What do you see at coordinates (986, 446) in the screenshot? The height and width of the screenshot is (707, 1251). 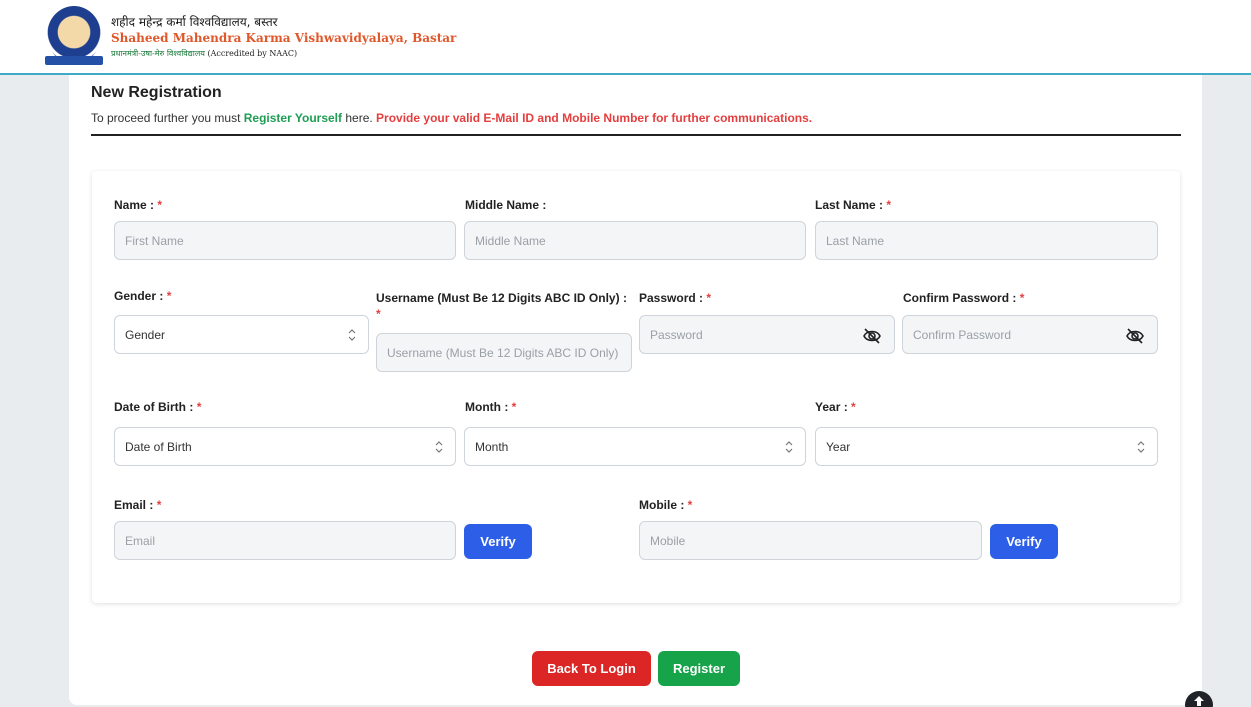 I see `year-select: Year` at bounding box center [986, 446].